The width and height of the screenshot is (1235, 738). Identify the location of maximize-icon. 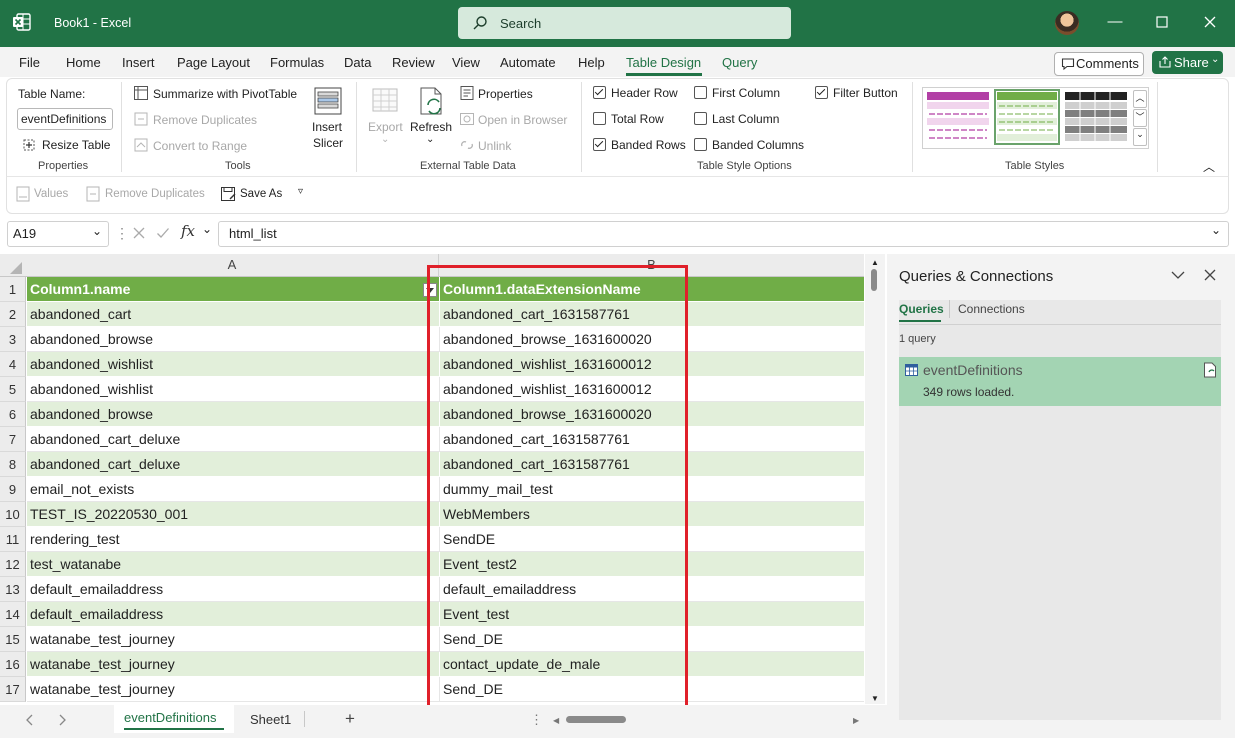
(1162, 22).